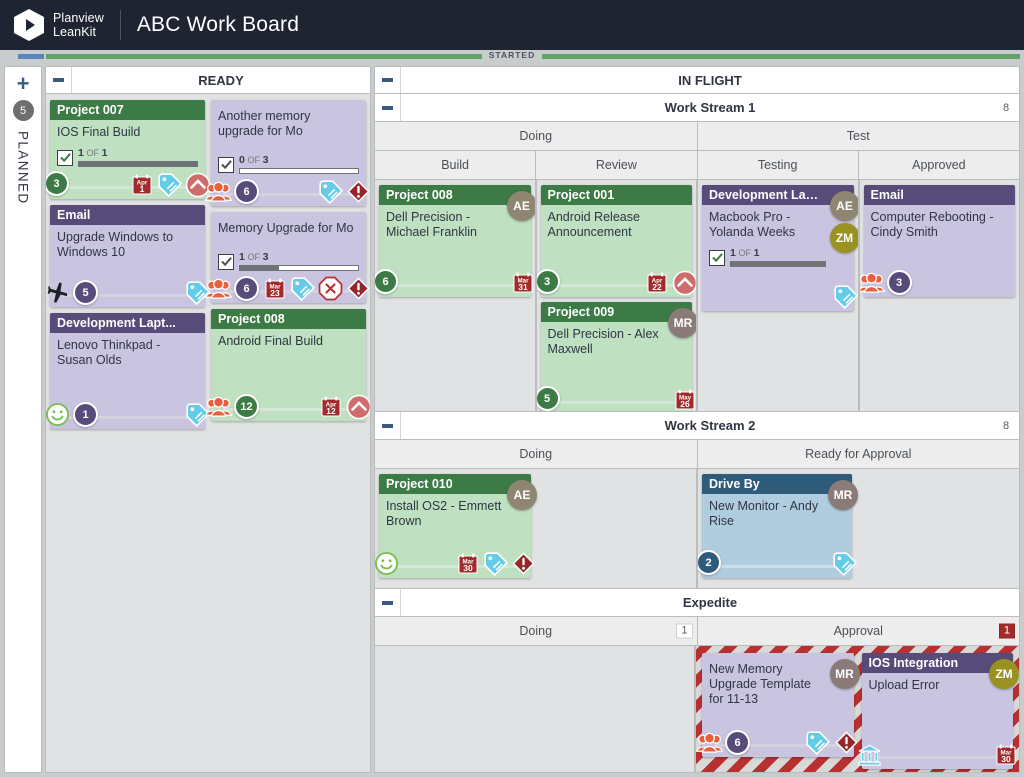  Describe the element at coordinates (938, 165) in the screenshot. I see `column-header-approved: Approved` at that location.